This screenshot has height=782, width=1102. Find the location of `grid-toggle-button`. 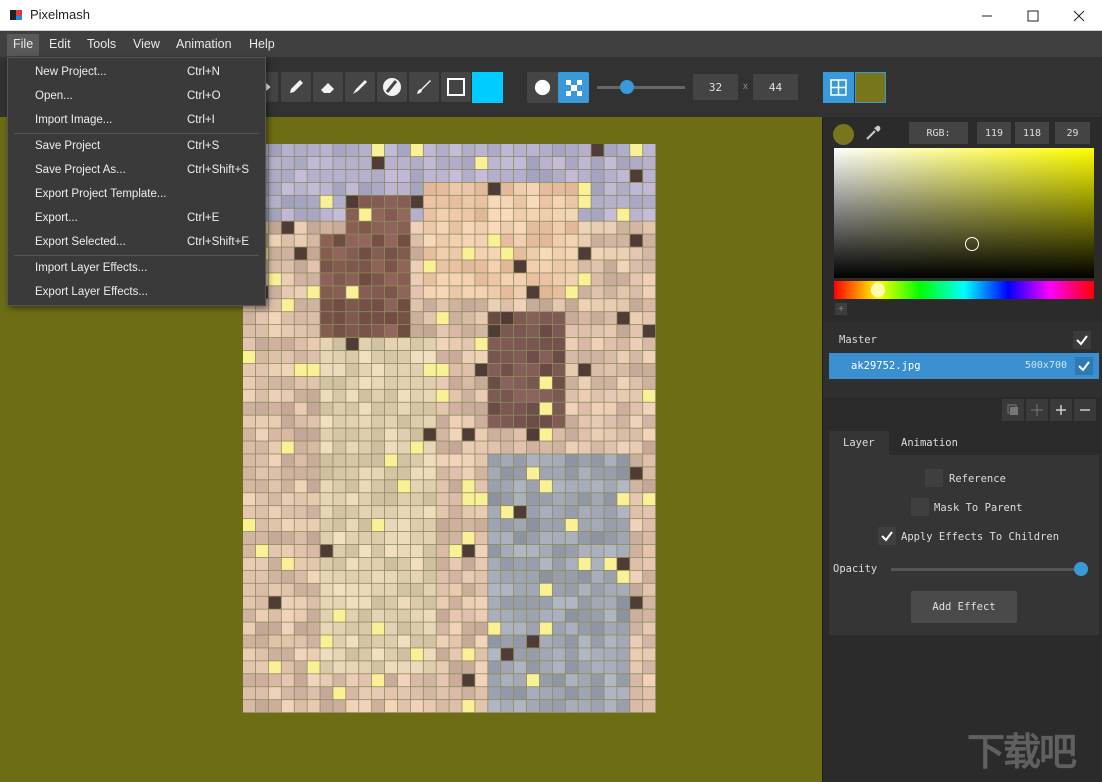

grid-toggle-button is located at coordinates (838, 87).